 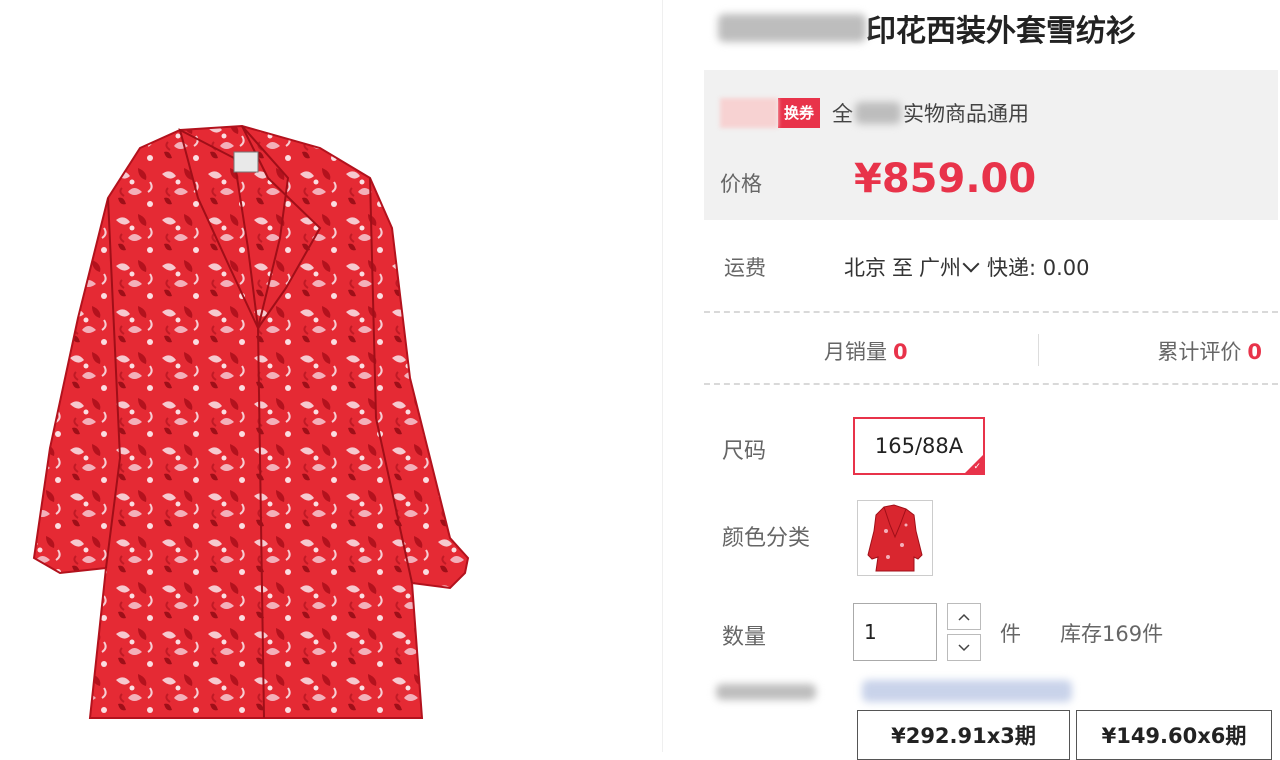 I want to click on quantity-input, so click(x=895, y=632).